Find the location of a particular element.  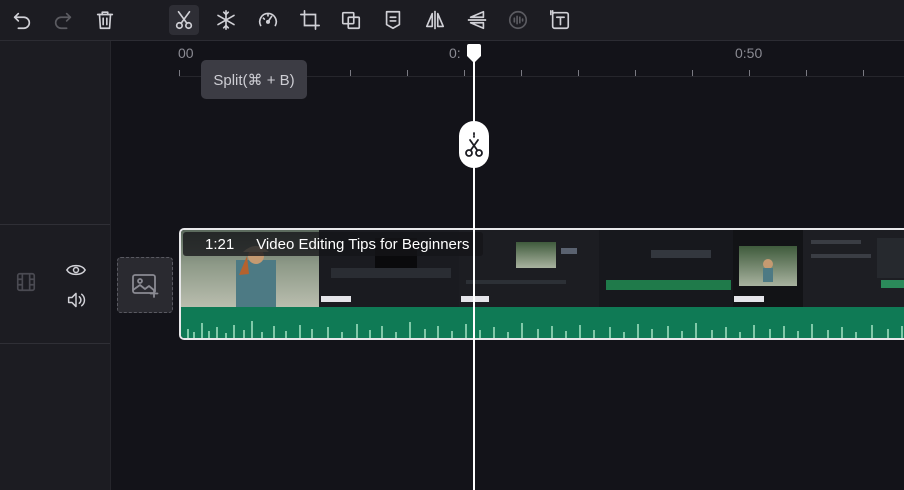

text-button is located at coordinates (560, 20).